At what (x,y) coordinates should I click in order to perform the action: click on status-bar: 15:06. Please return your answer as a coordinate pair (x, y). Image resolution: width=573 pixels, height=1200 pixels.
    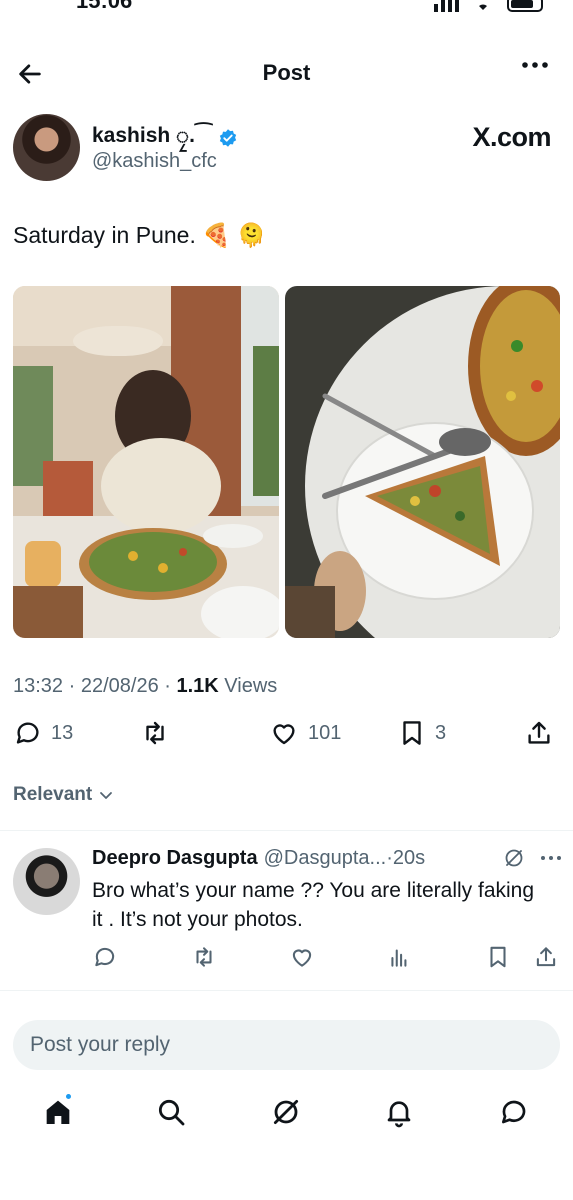
    Looking at the image, I should click on (286, 7).